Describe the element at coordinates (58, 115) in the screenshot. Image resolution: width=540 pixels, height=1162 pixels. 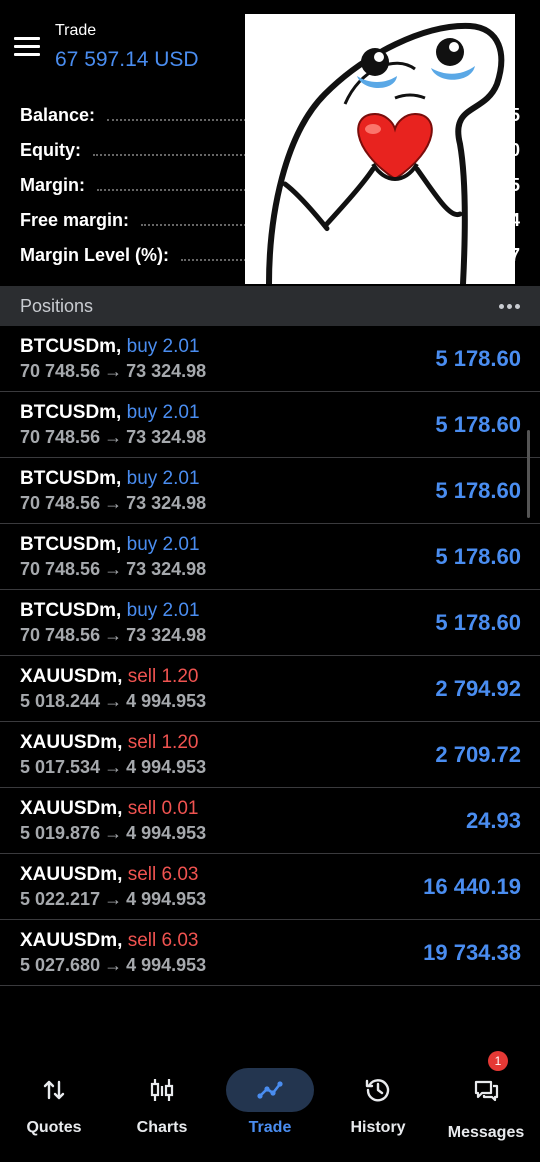
I see `summary-label: Balance:` at that location.